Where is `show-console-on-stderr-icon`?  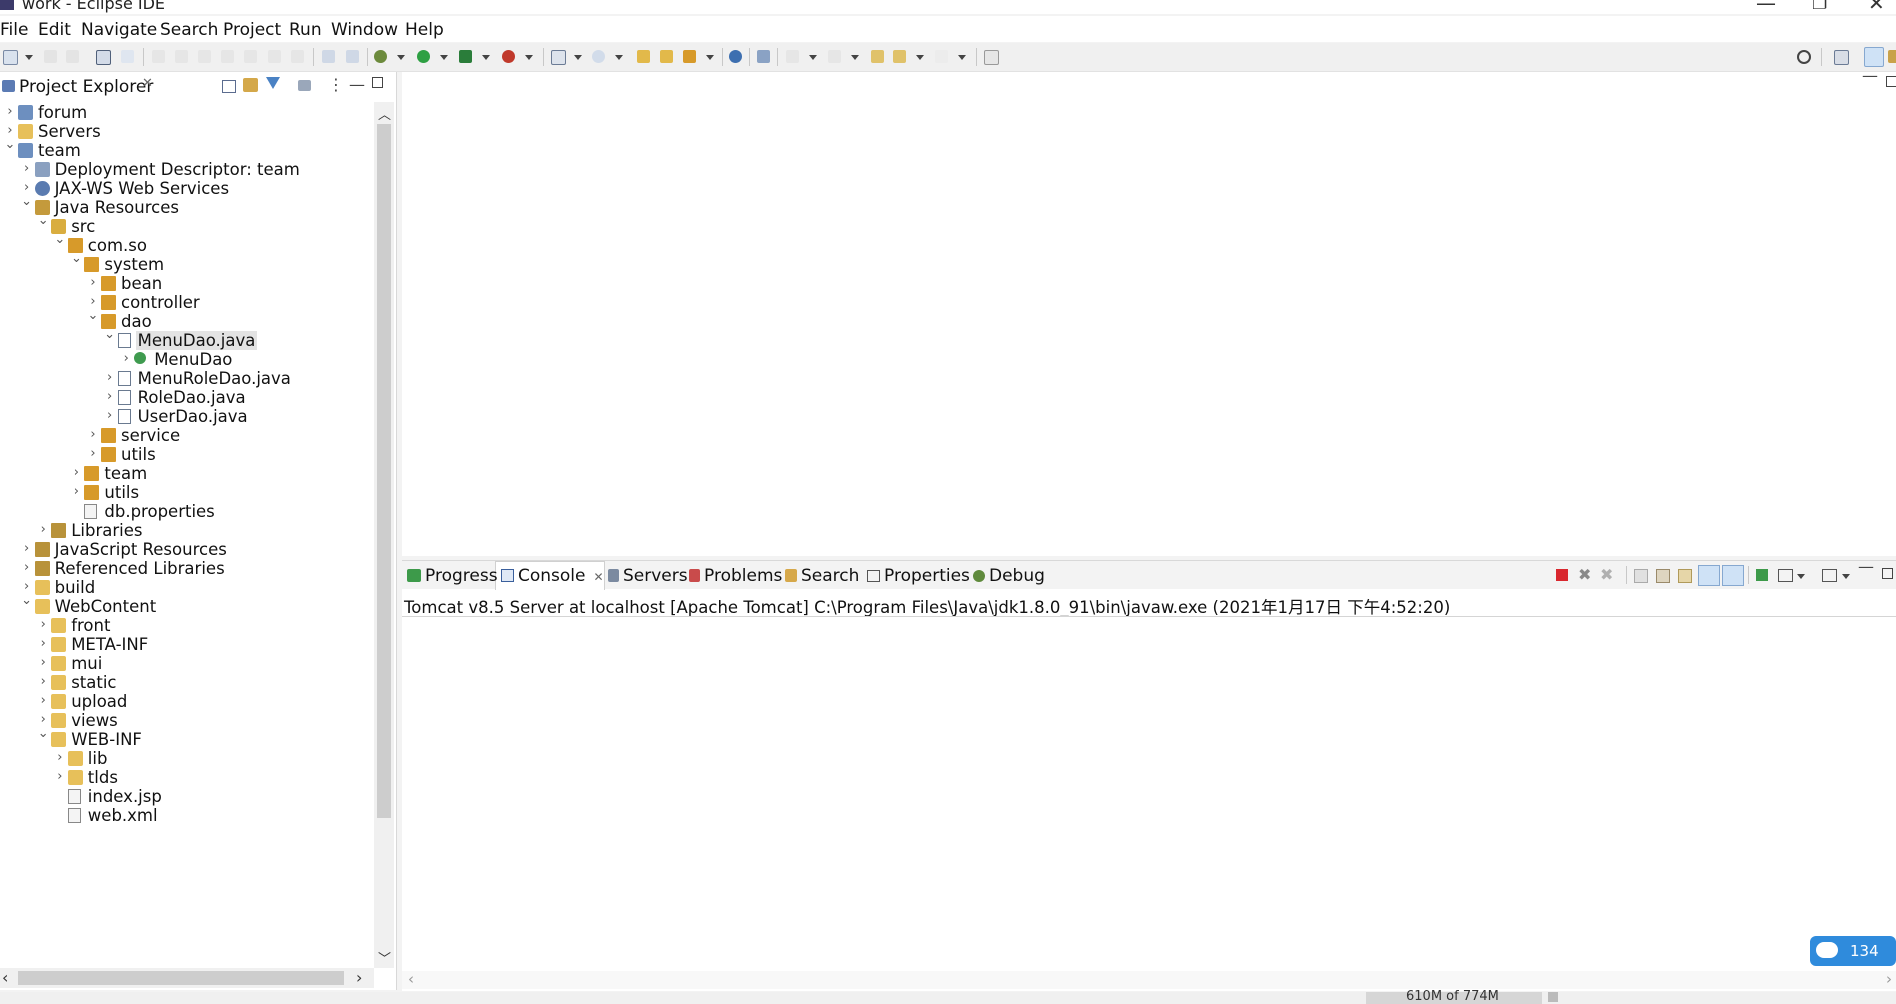
show-console-on-stderr-icon is located at coordinates (1733, 575).